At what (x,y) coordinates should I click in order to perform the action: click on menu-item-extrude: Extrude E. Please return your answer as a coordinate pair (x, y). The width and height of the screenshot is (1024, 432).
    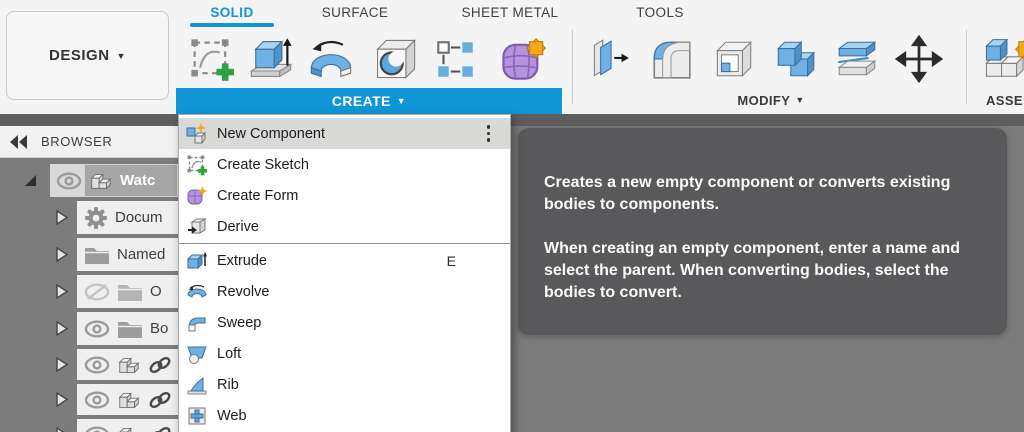
    Looking at the image, I should click on (344, 260).